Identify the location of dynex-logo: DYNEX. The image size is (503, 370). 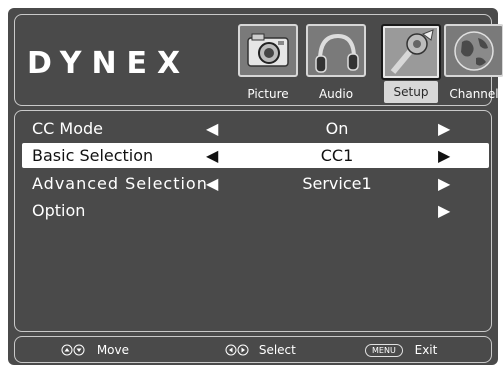
(108, 62).